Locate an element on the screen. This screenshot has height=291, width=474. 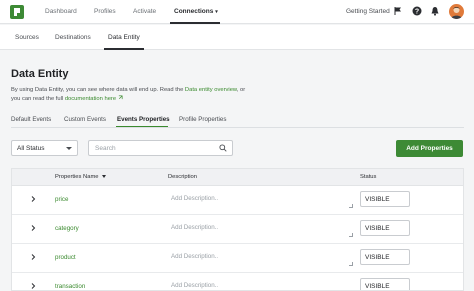
sort-caret-icon is located at coordinates (103, 176).